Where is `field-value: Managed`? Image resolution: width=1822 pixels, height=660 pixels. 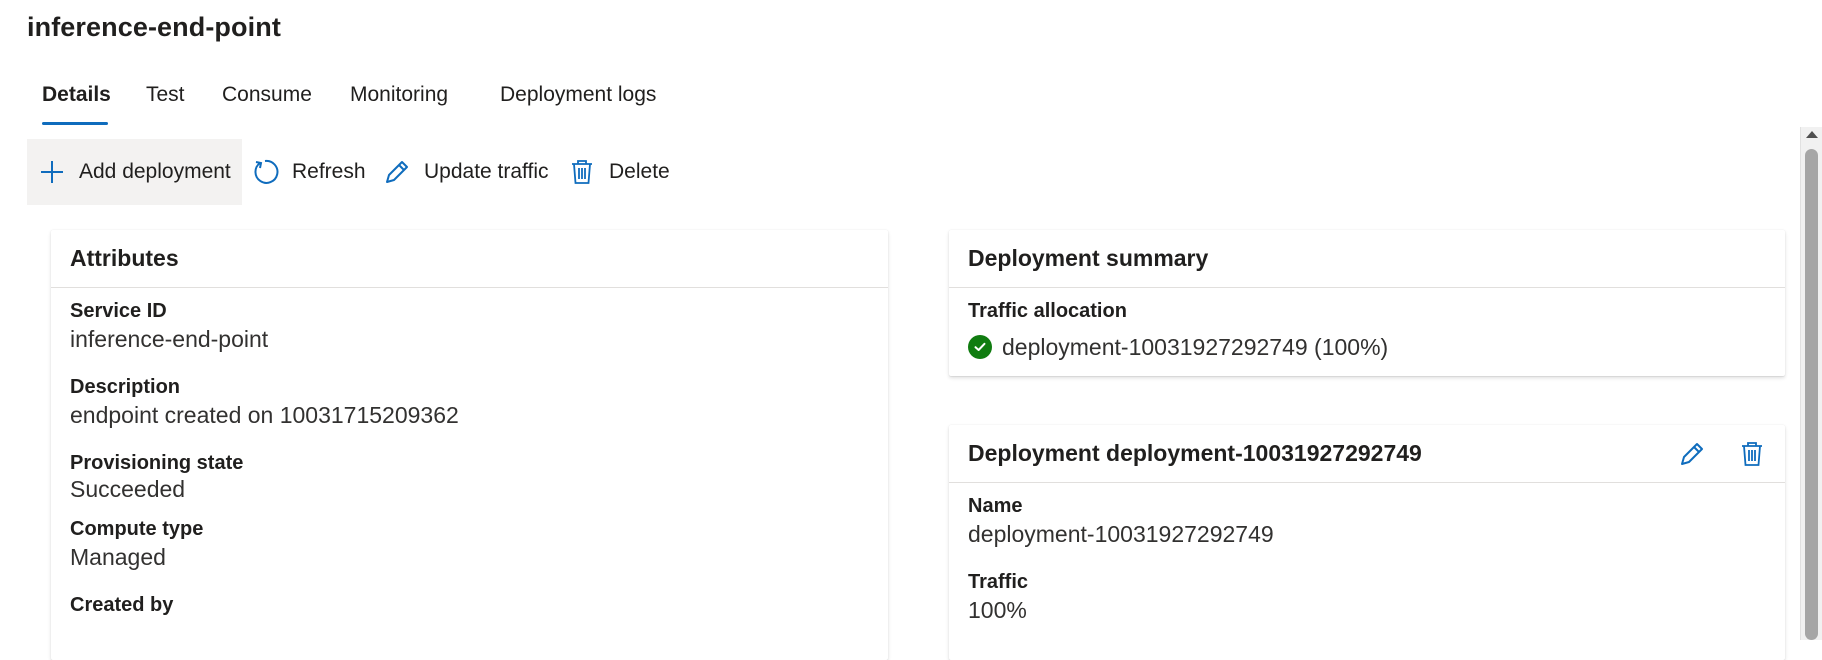
field-value: Managed is located at coordinates (118, 557).